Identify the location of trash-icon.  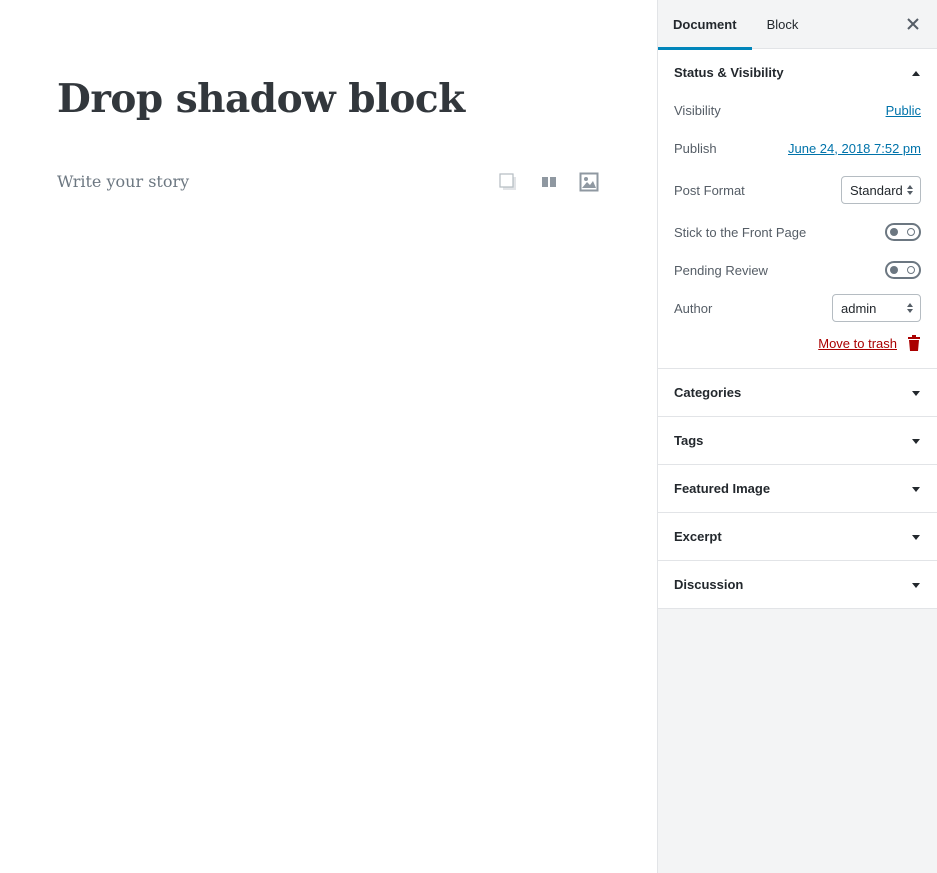
(914, 343).